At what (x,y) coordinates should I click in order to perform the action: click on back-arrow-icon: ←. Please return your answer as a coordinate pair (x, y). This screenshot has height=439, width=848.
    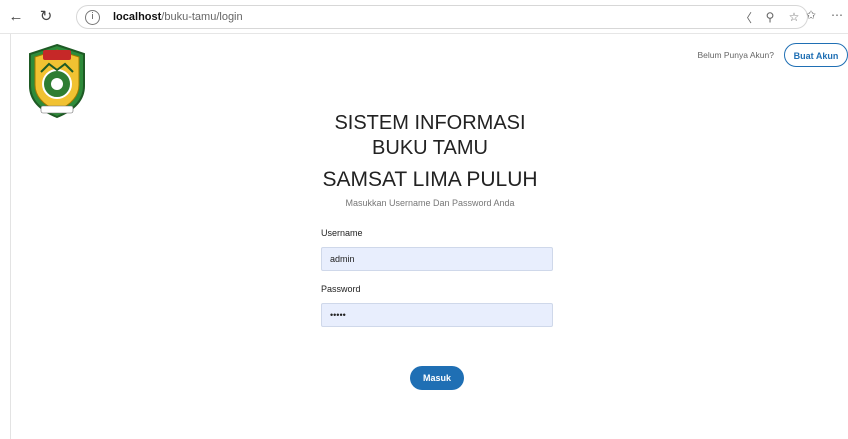
    Looking at the image, I should click on (16, 17).